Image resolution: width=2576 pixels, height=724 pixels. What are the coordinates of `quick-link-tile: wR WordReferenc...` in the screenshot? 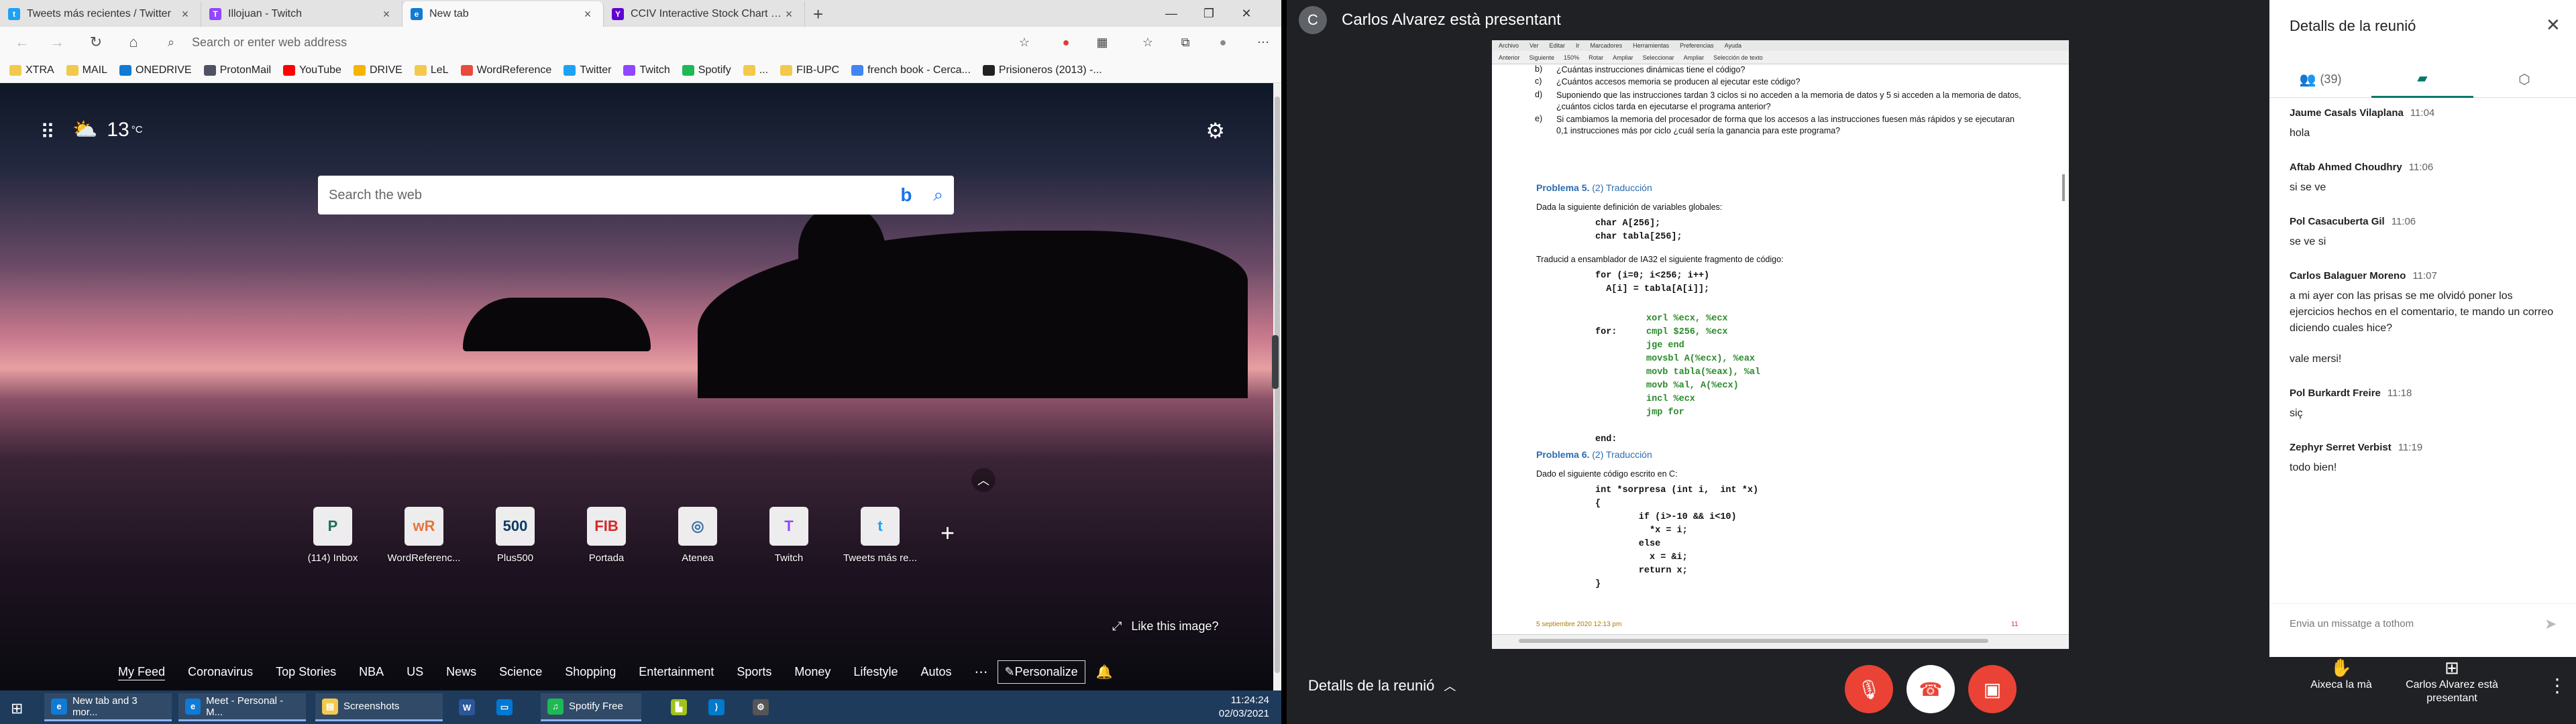 It's located at (424, 535).